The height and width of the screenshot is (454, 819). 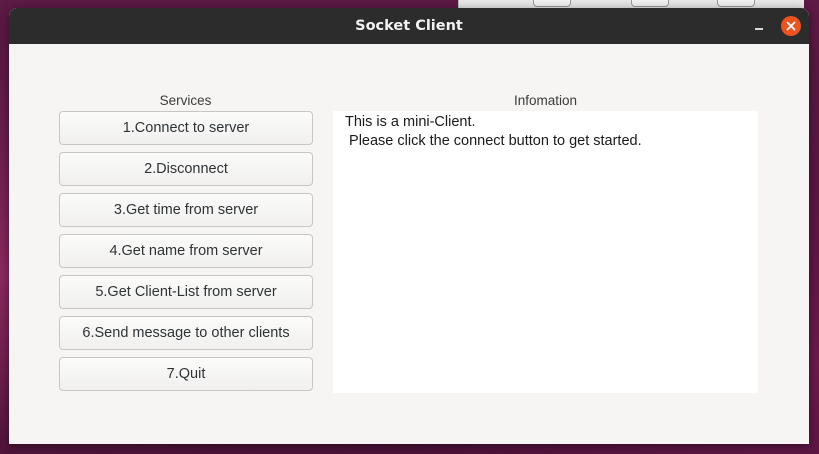 I want to click on services-label: Services, so click(x=185, y=100).